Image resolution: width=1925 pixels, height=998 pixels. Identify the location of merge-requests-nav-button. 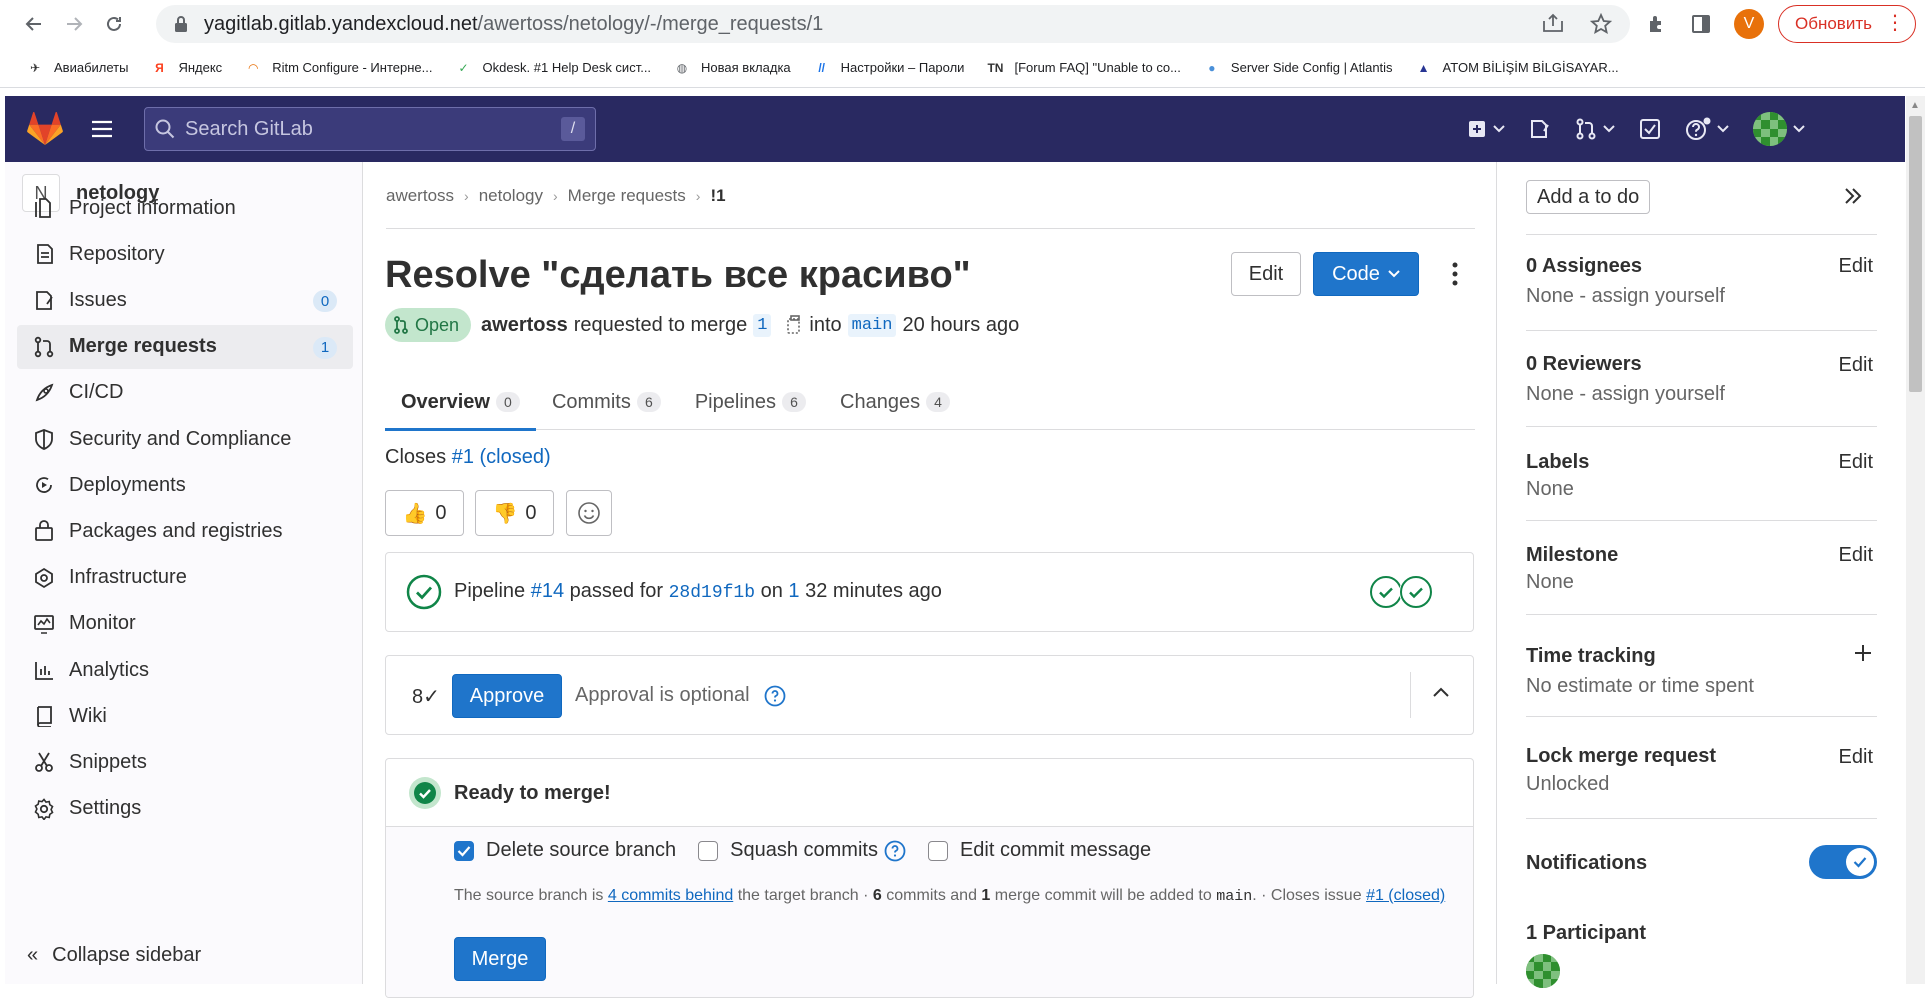
(1595, 129).